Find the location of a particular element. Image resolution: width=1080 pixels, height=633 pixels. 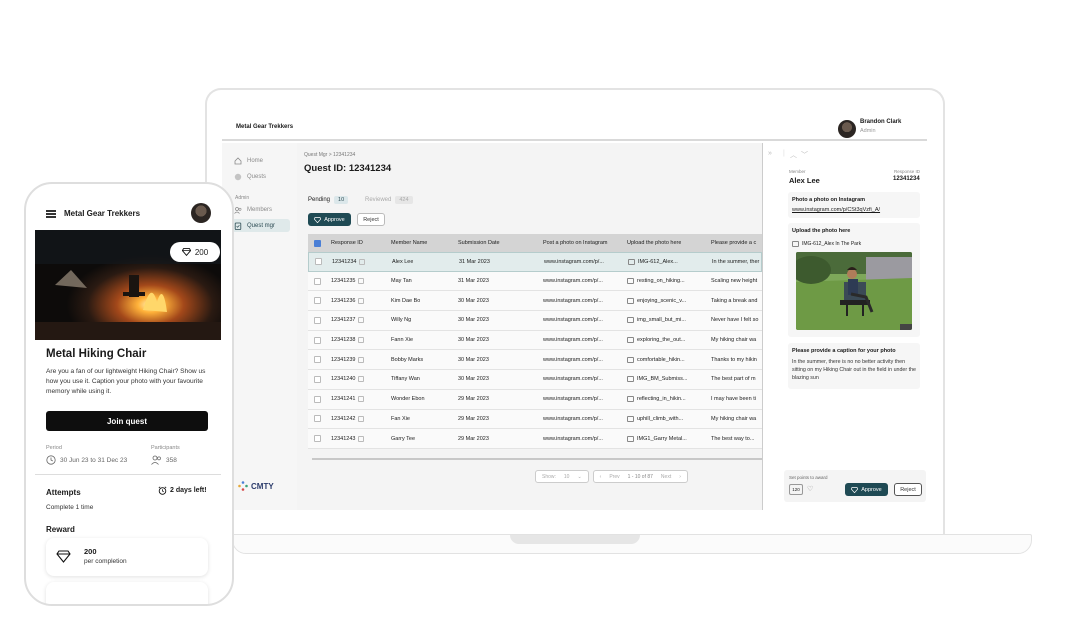

instagram-link: www.instagram.com/p/CSt3qVzfi_A/ is located at coordinates (836, 210).